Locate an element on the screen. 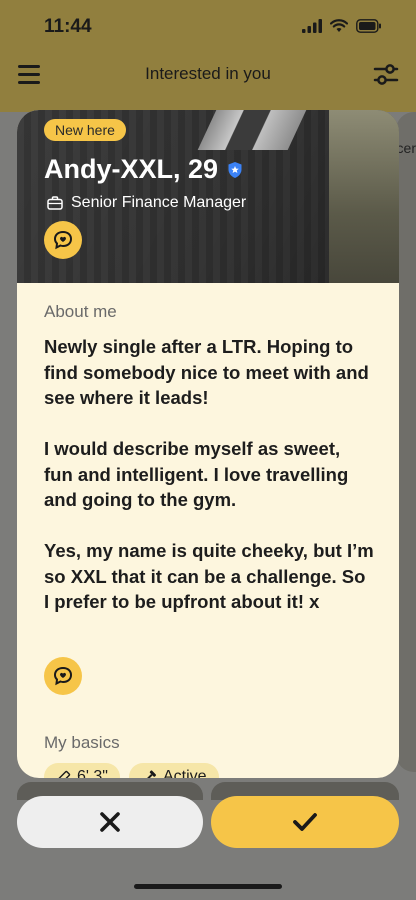 The image size is (416, 900). page-title: Interested in you is located at coordinates (208, 73).